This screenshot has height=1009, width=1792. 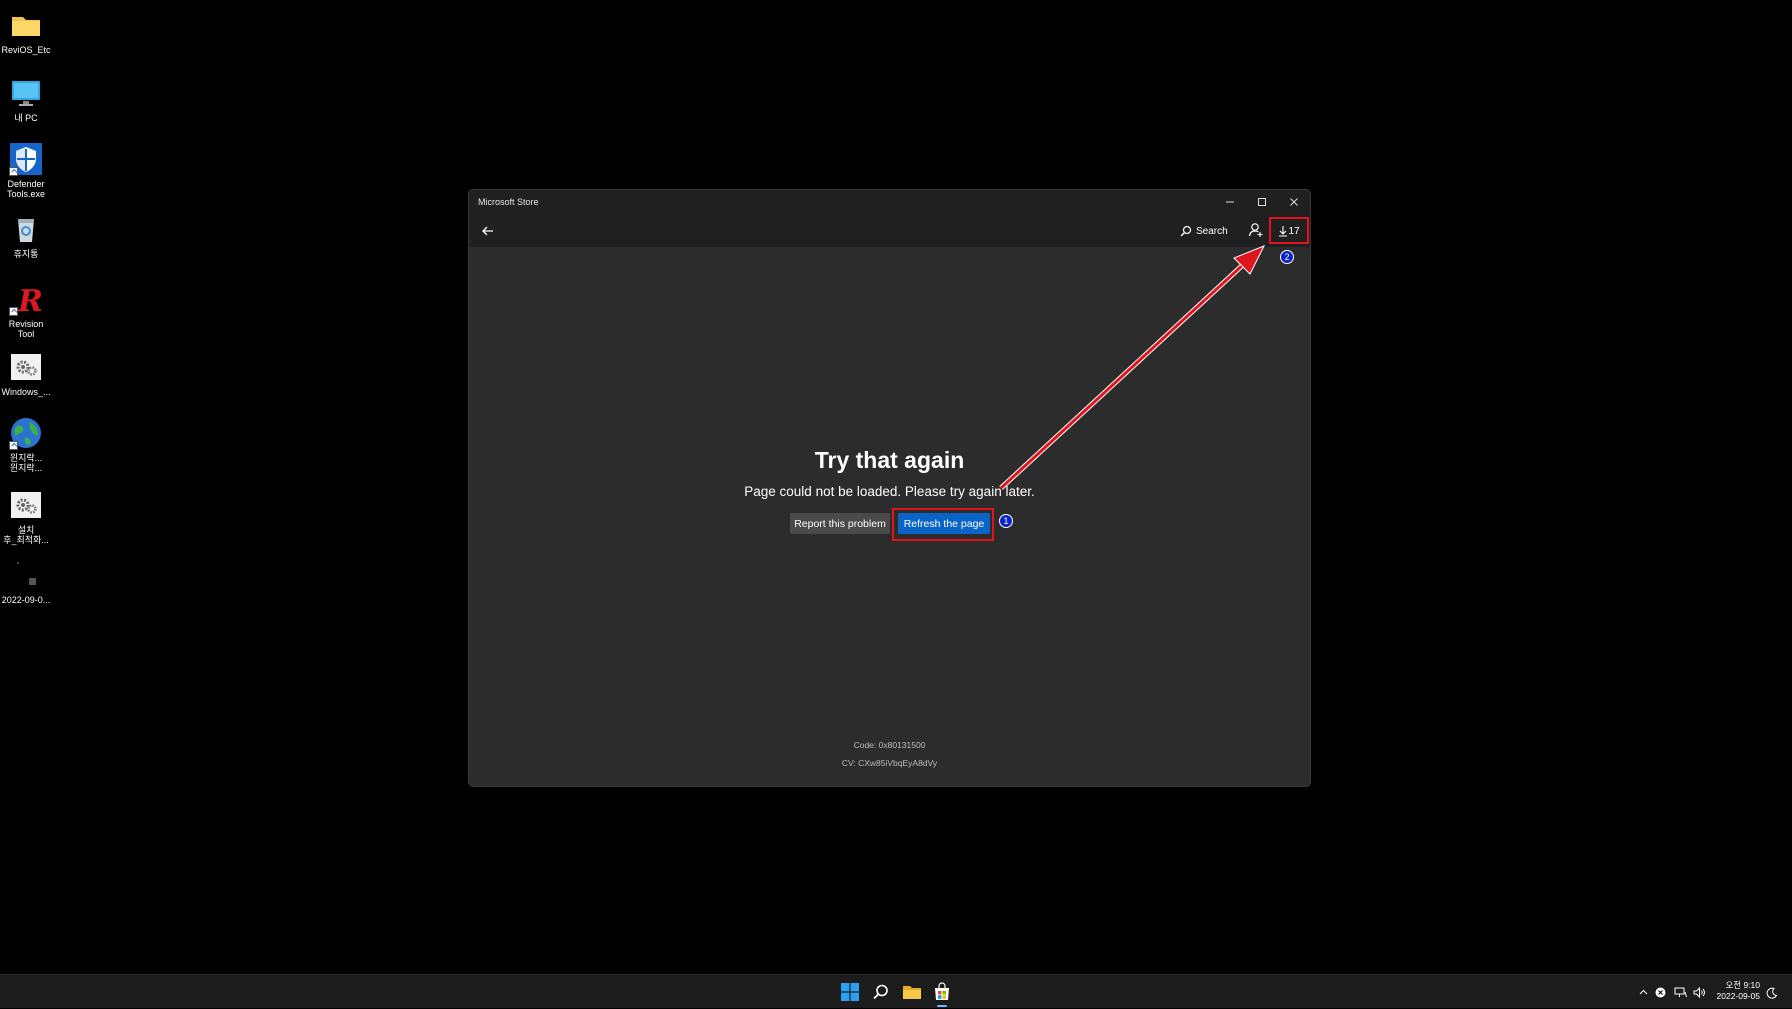 What do you see at coordinates (850, 992) in the screenshot?
I see `windows-start-icon` at bounding box center [850, 992].